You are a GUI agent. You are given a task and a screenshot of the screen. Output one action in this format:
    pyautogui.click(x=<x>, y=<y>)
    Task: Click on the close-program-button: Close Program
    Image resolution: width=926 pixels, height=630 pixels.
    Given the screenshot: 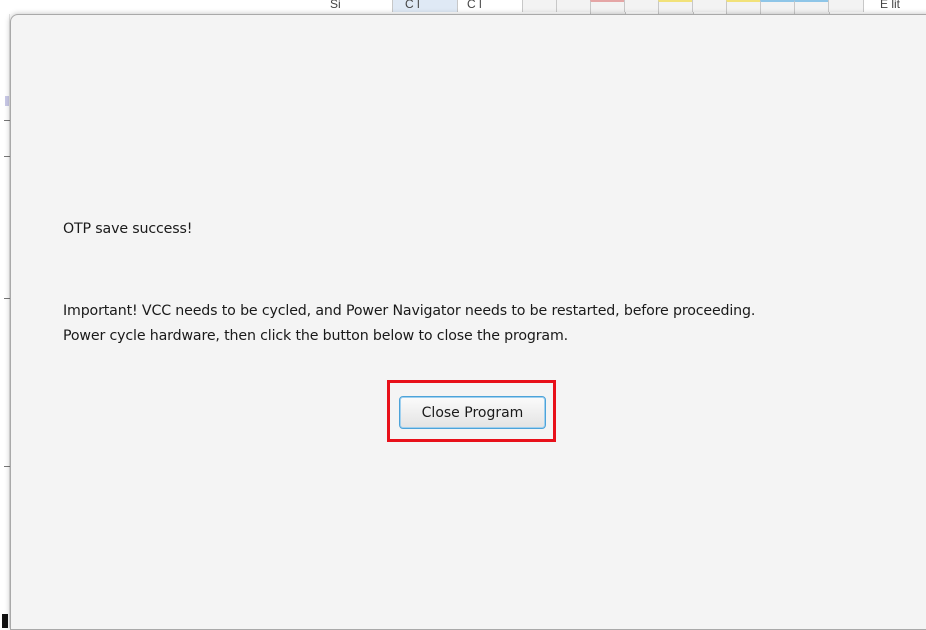 What is the action you would take?
    pyautogui.click(x=472, y=412)
    